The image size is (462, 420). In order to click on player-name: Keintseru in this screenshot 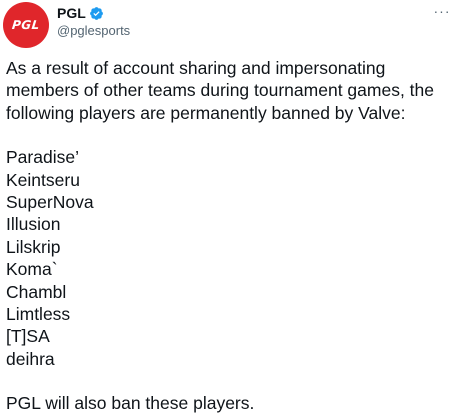, I will do `click(43, 179)`.